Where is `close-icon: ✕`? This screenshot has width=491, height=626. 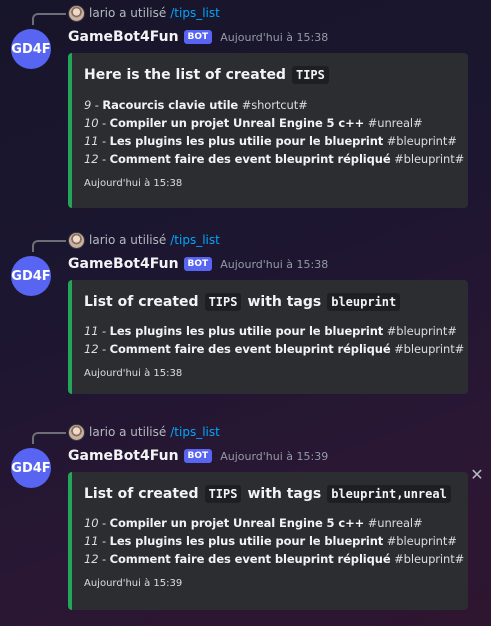
close-icon: ✕ is located at coordinates (477, 475).